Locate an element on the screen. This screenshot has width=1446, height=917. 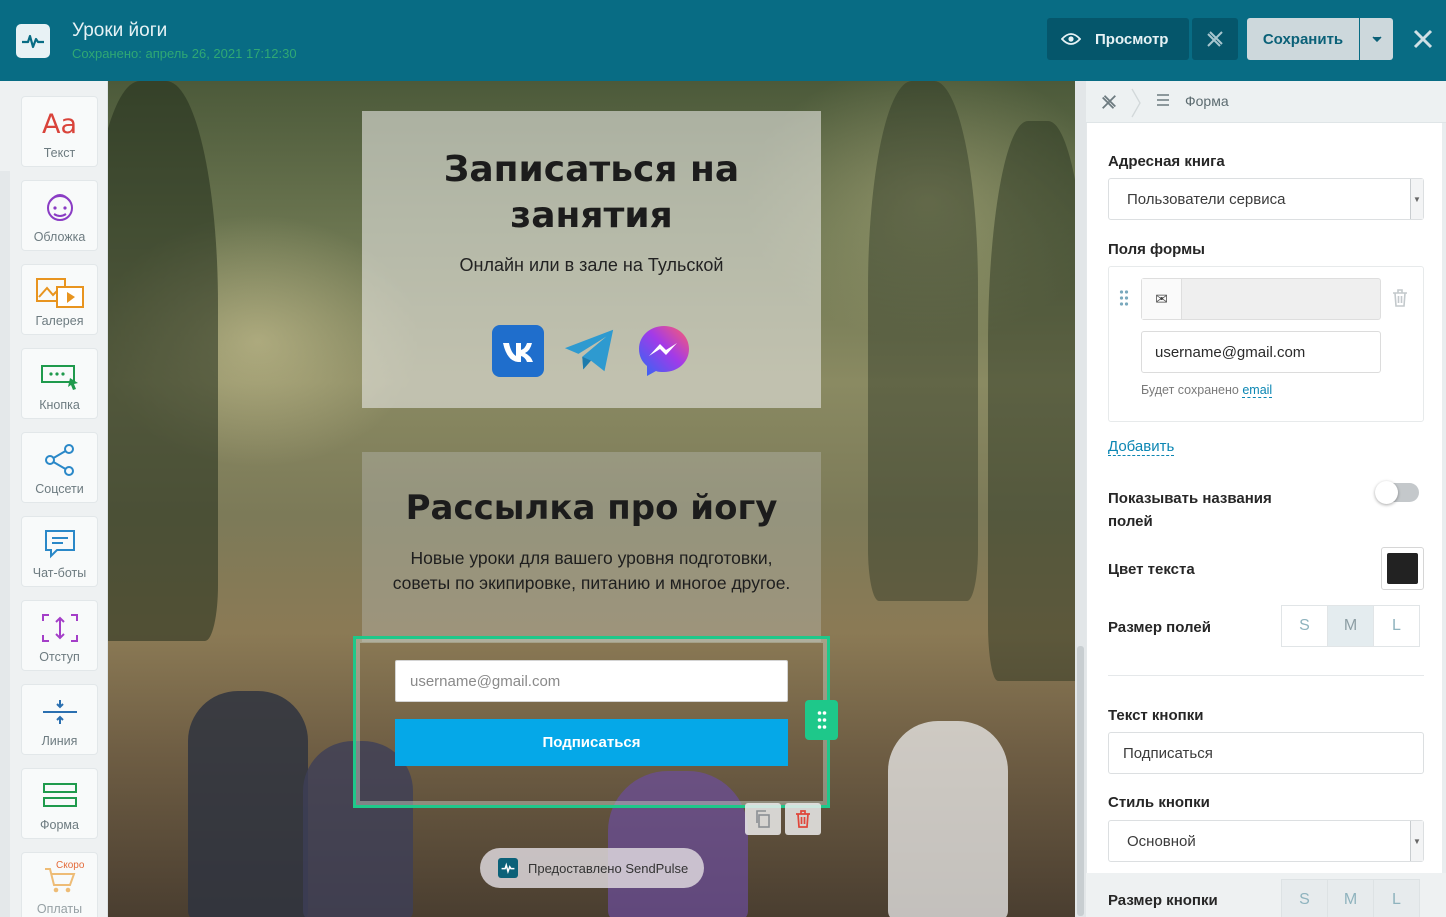
field-label-input: ✉ is located at coordinates (1261, 299).